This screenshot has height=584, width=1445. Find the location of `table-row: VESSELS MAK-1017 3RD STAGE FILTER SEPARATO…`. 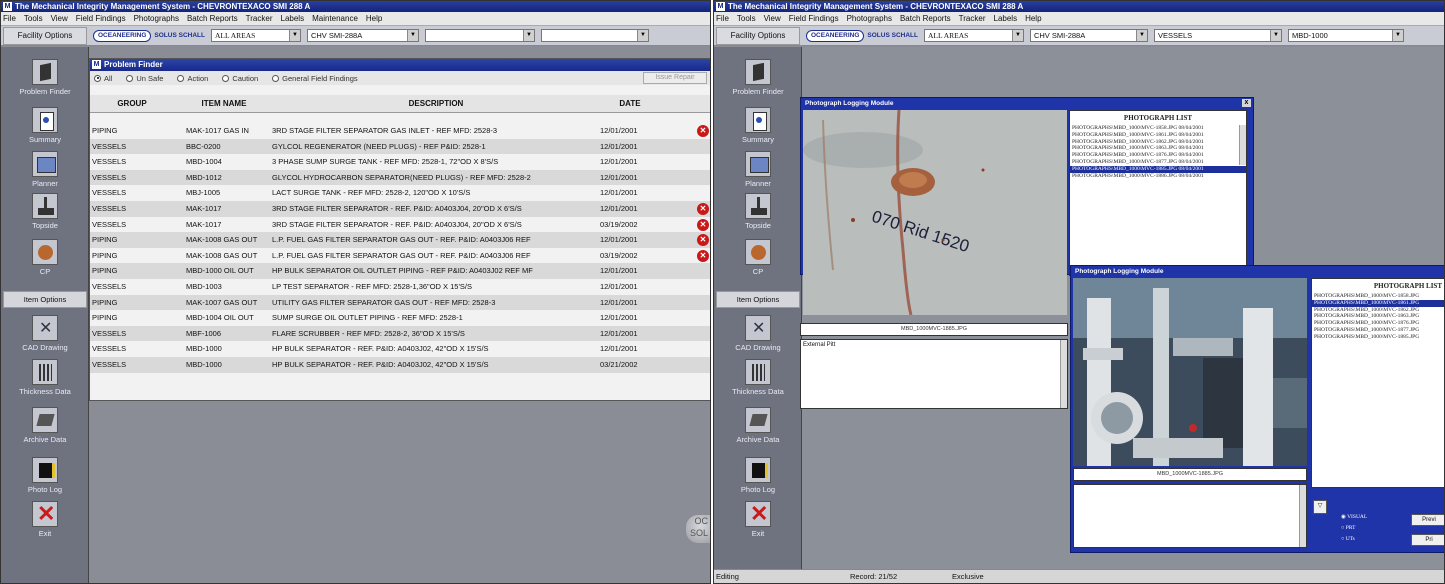

table-row: VESSELS MAK-1017 3RD STAGE FILTER SEPARATO… is located at coordinates (400, 225).